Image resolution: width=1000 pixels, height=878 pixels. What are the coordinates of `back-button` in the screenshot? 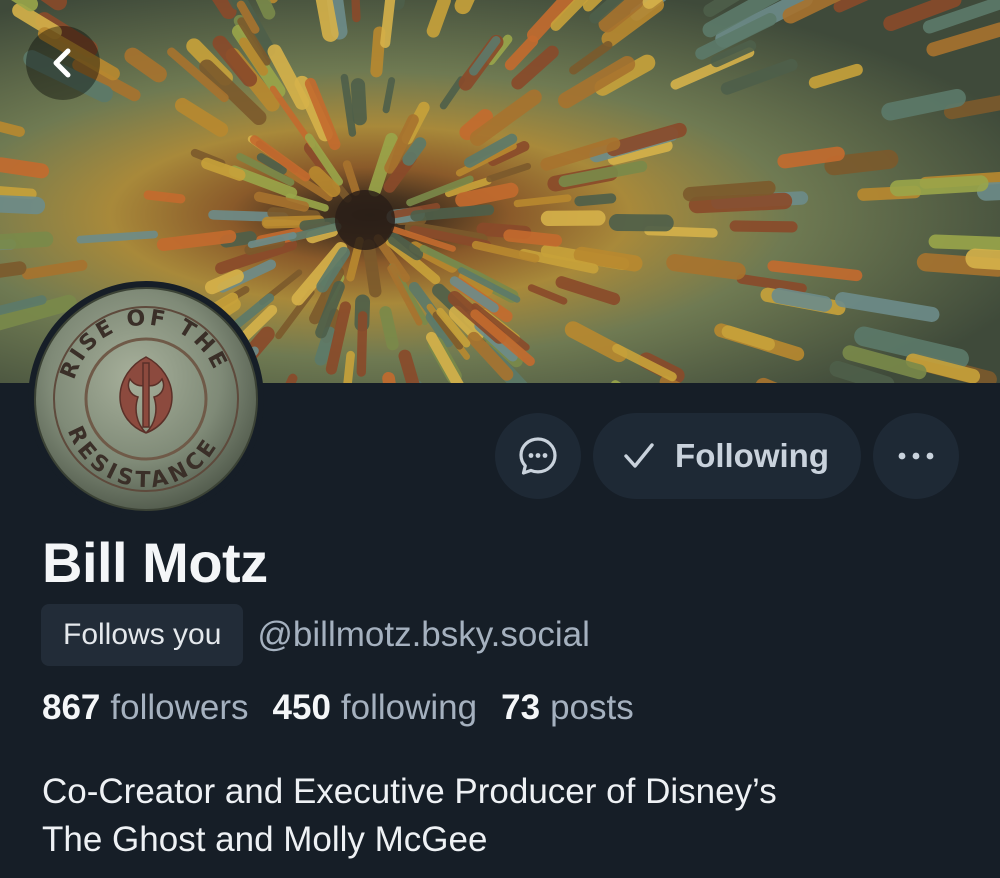 It's located at (63, 63).